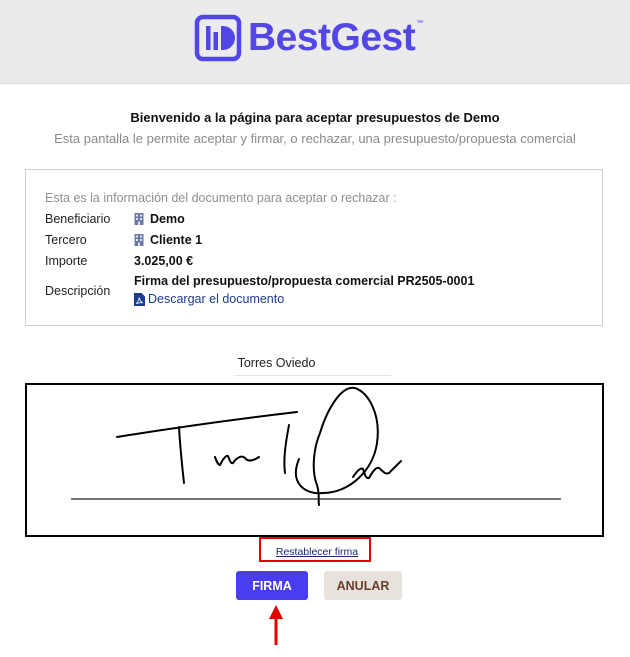 This screenshot has width=630, height=657. I want to click on descripcion-label: Descripción, so click(78, 291).